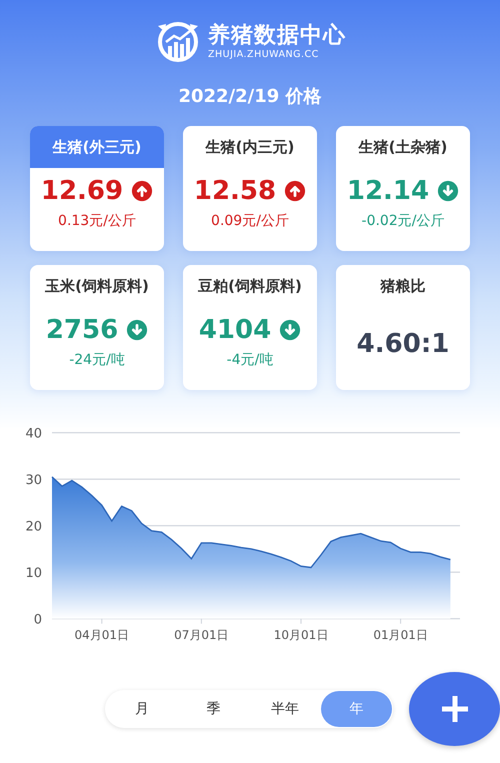  Describe the element at coordinates (97, 286) in the screenshot. I see `card-title: 玉米(饲料原料)` at that location.